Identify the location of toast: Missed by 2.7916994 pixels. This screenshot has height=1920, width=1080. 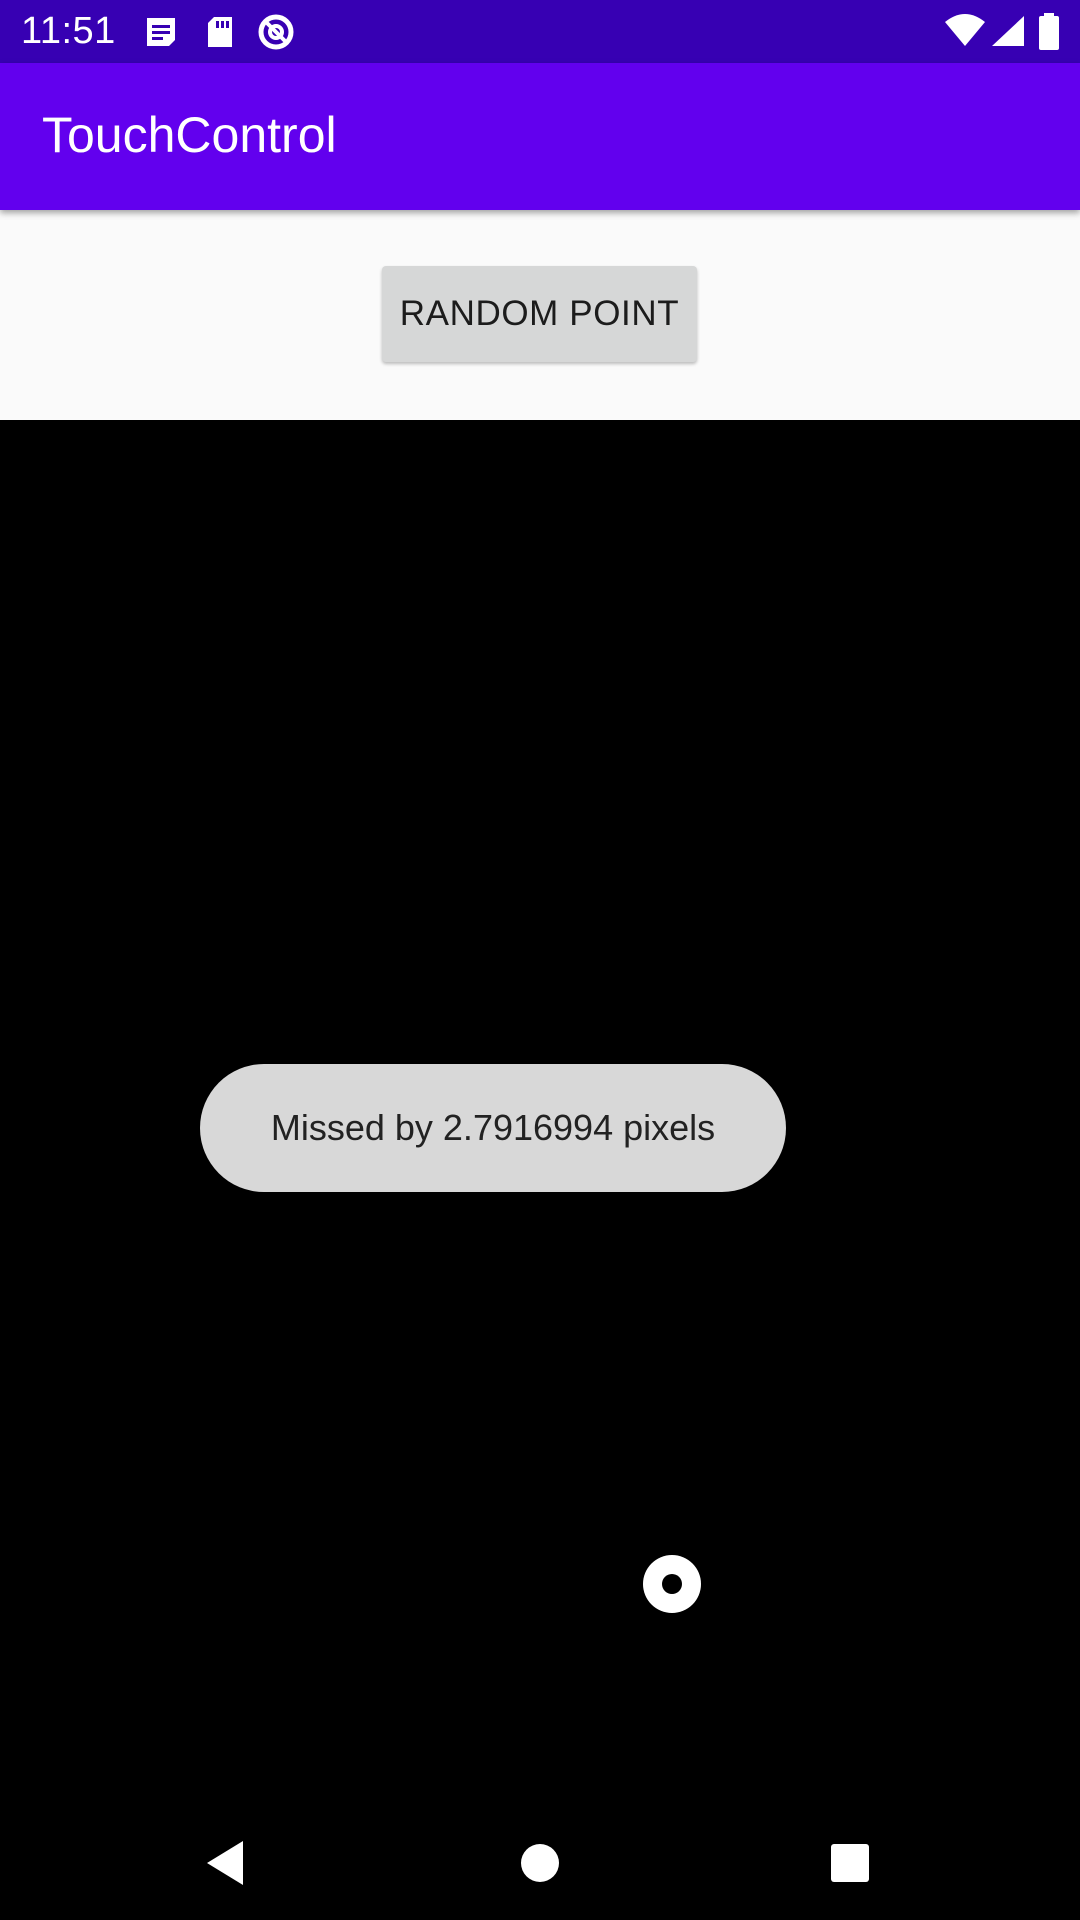
(493, 1128).